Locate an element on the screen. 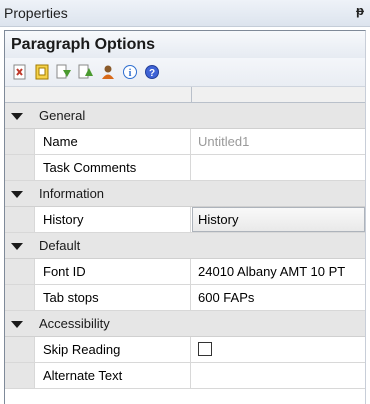 The height and width of the screenshot is (404, 370). property-name-cell: Alternate Text is located at coordinates (112, 375).